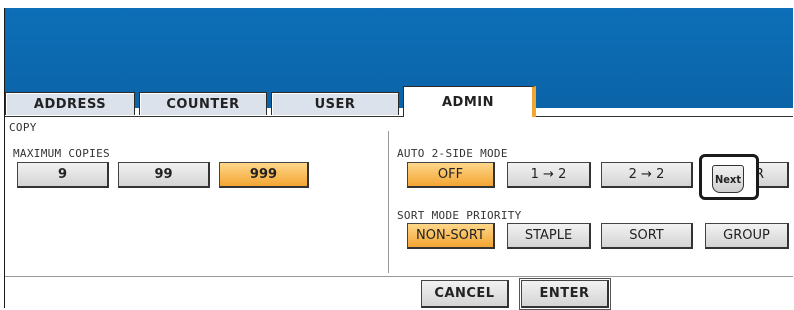 This screenshot has height=310, width=794. Describe the element at coordinates (451, 175) in the screenshot. I see `auto-2side-off-button: OFF` at that location.